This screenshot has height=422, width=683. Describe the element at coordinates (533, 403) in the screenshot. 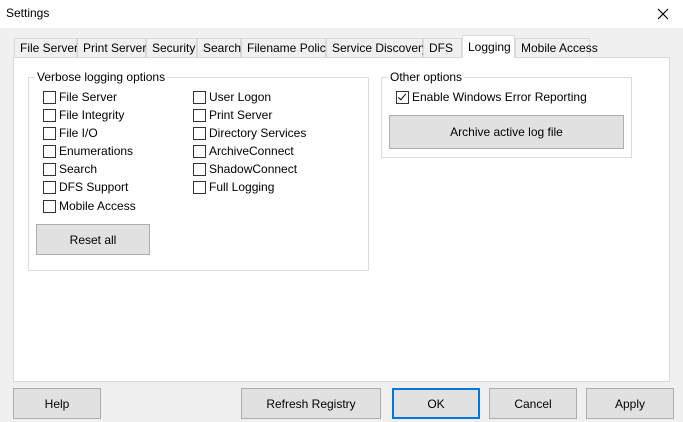

I see `cancel-button: Cancel` at that location.